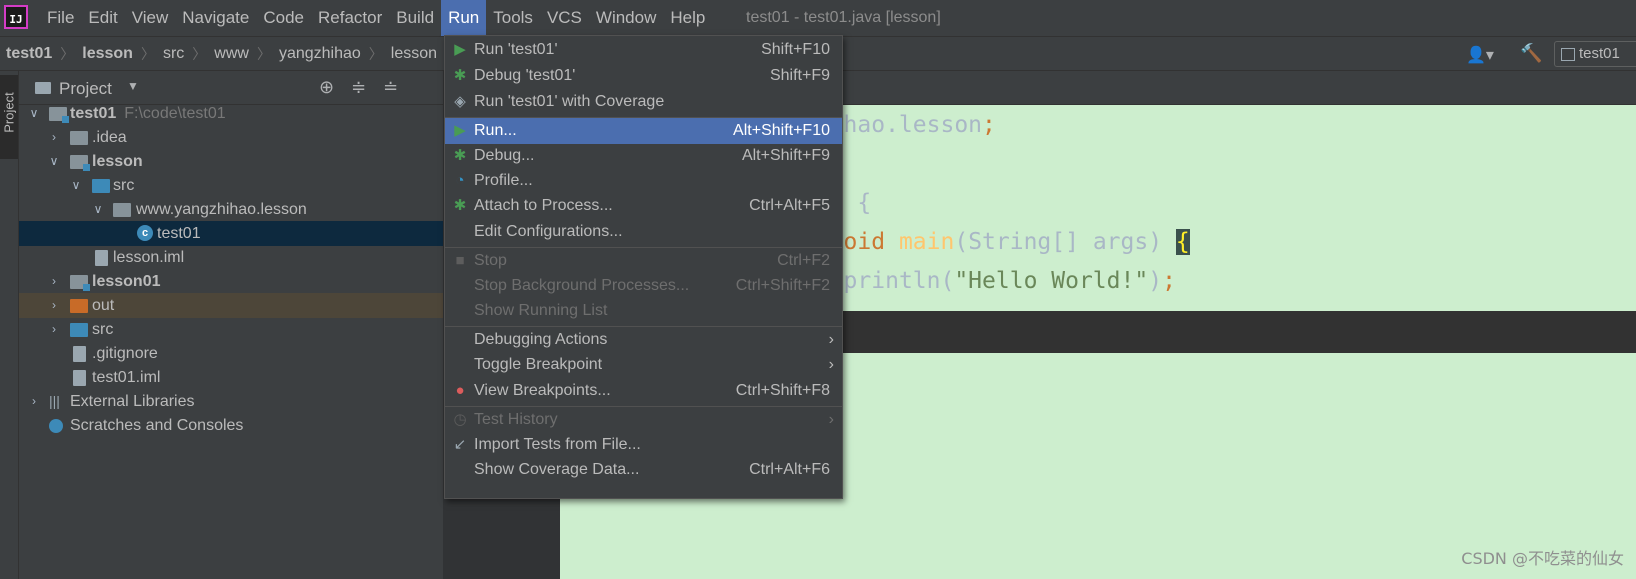 The height and width of the screenshot is (579, 1636). I want to click on menu-item-run-dialog: ▶ Run... Alt+Shift+F10, so click(643, 131).